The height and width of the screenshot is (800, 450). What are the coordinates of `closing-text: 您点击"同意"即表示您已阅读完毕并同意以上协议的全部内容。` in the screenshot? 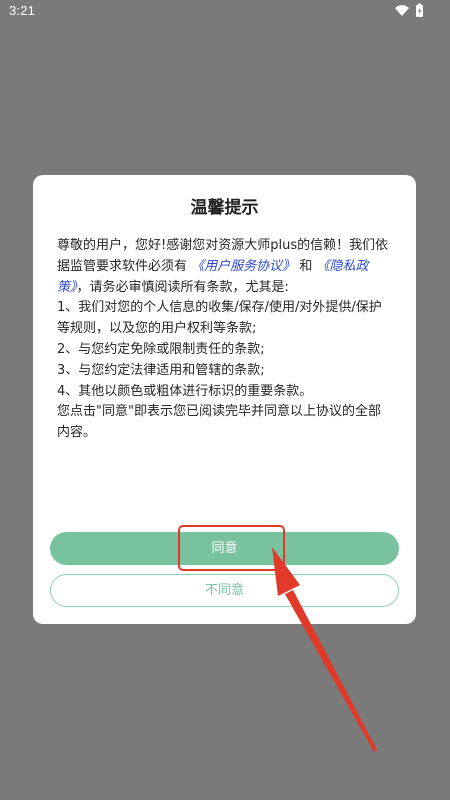 It's located at (219, 422).